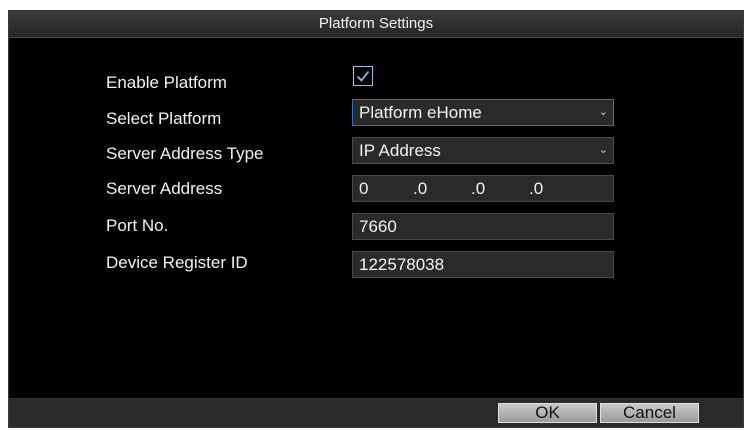 The width and height of the screenshot is (753, 431). Describe the element at coordinates (536, 188) in the screenshot. I see `ip-octet-4: .0` at that location.